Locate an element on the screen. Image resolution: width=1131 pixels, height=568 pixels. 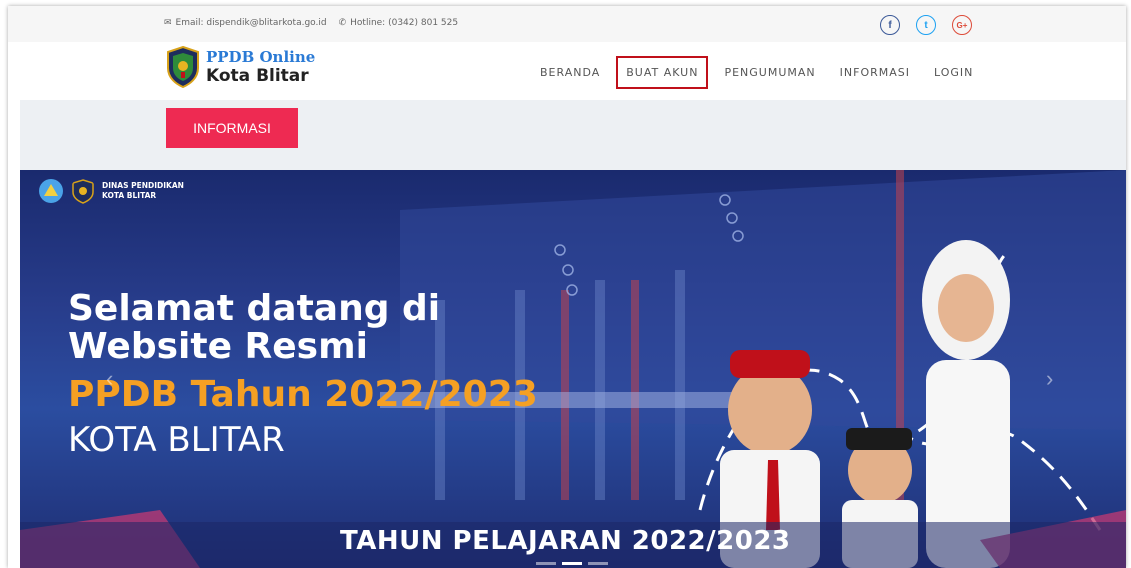
email-item: ✉ Email: dispendik@blitarkota.go.id is located at coordinates (245, 23).